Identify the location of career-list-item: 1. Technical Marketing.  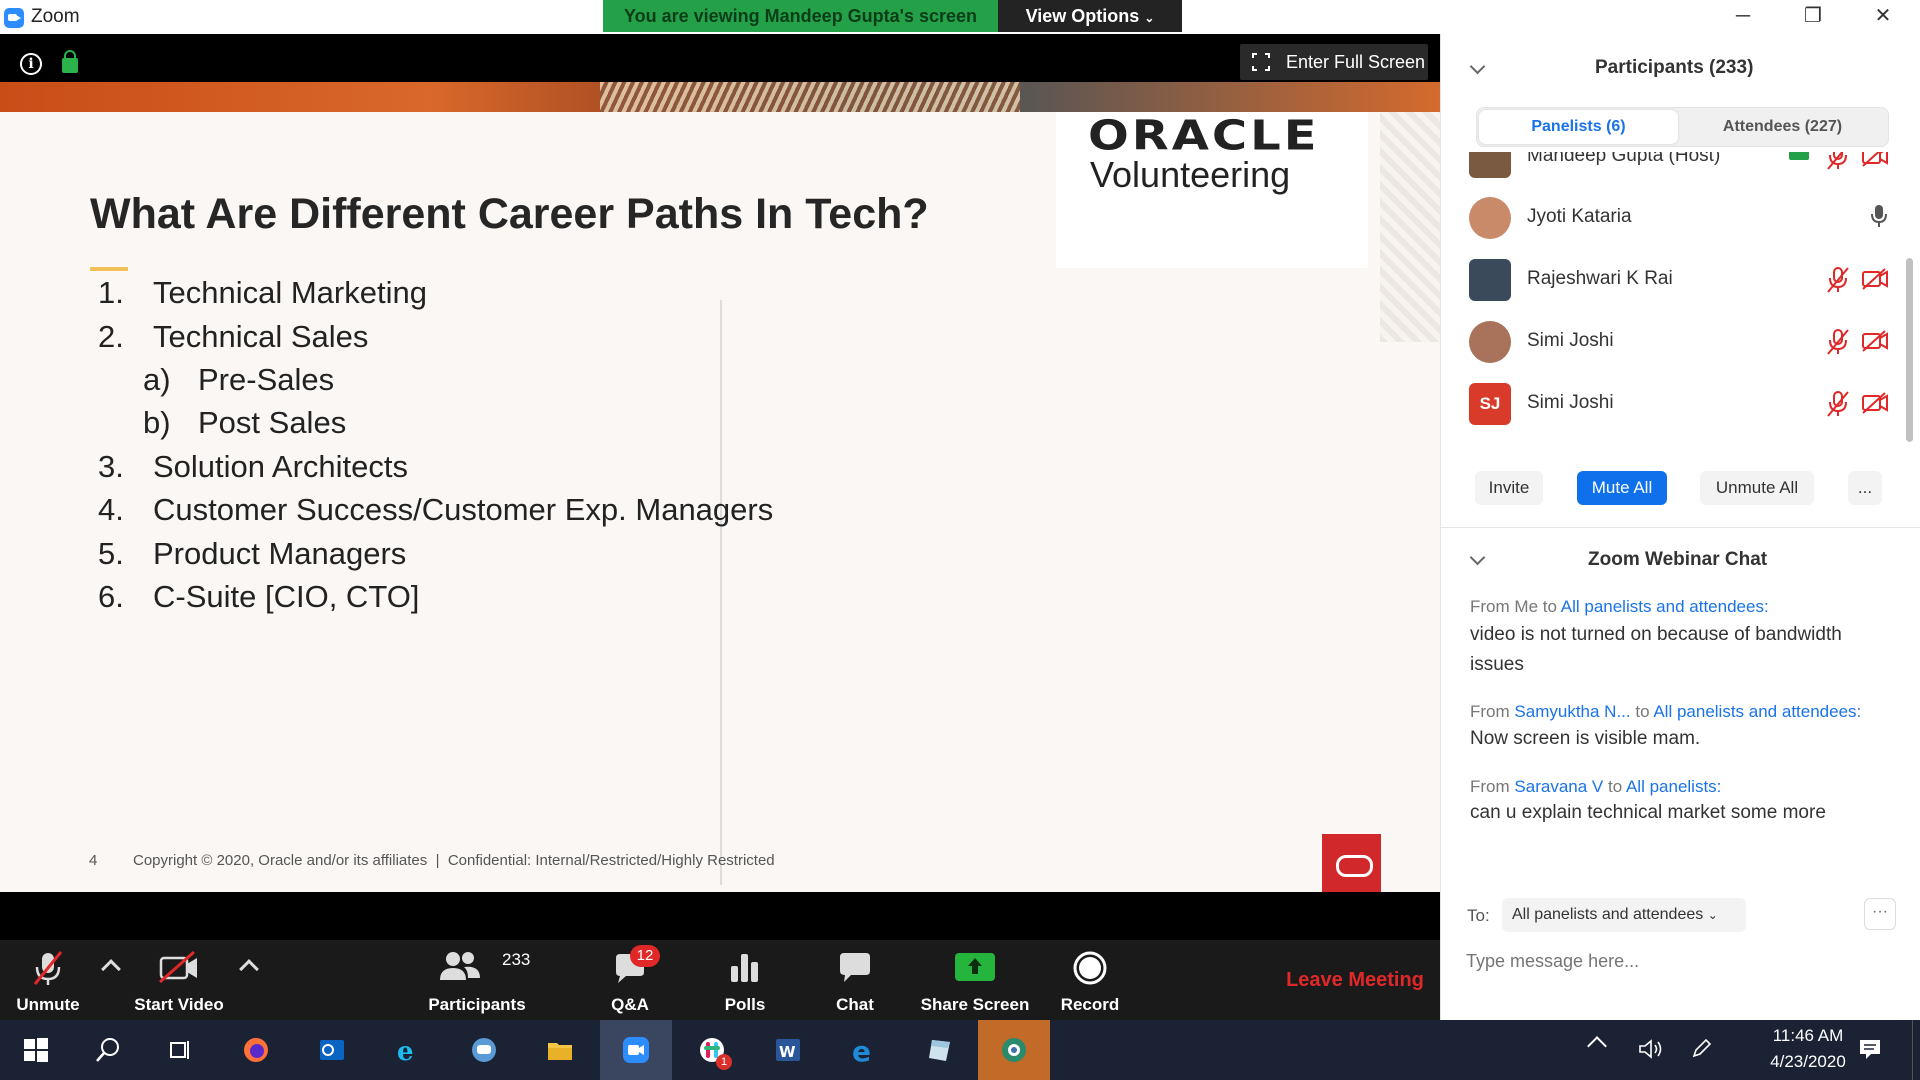
(262, 292).